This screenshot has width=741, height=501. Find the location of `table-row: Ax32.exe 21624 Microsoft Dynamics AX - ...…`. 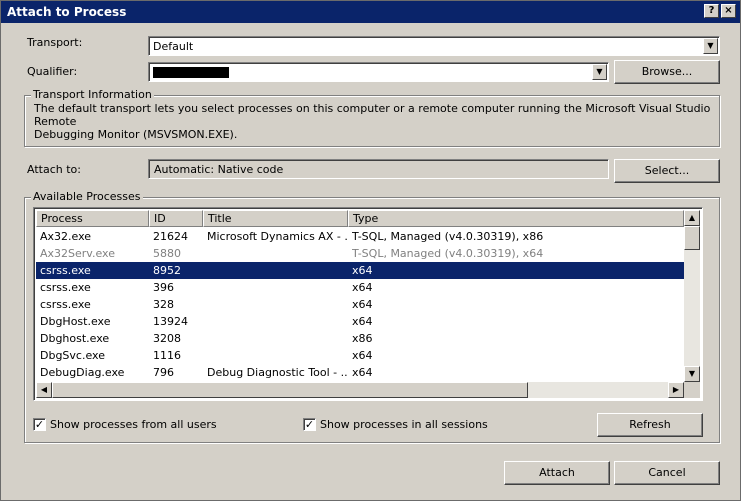

table-row: Ax32.exe 21624 Microsoft Dynamics AX - ...… is located at coordinates (360, 236).